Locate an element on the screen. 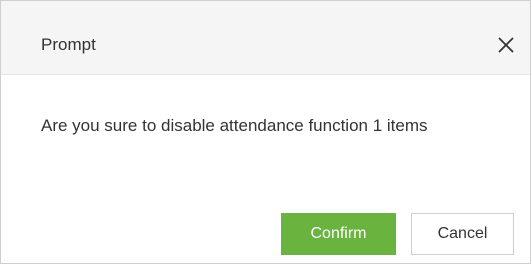 This screenshot has height=264, width=531. close-button is located at coordinates (506, 45).